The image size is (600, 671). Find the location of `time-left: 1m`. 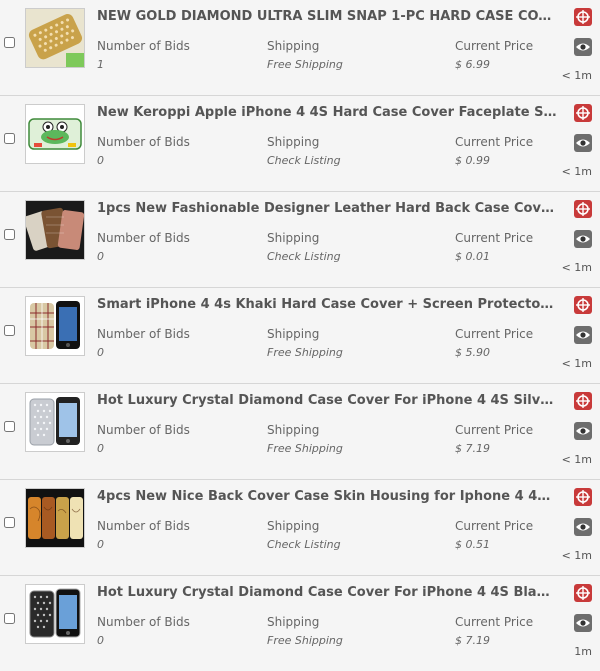

time-left: 1m is located at coordinates (583, 651).